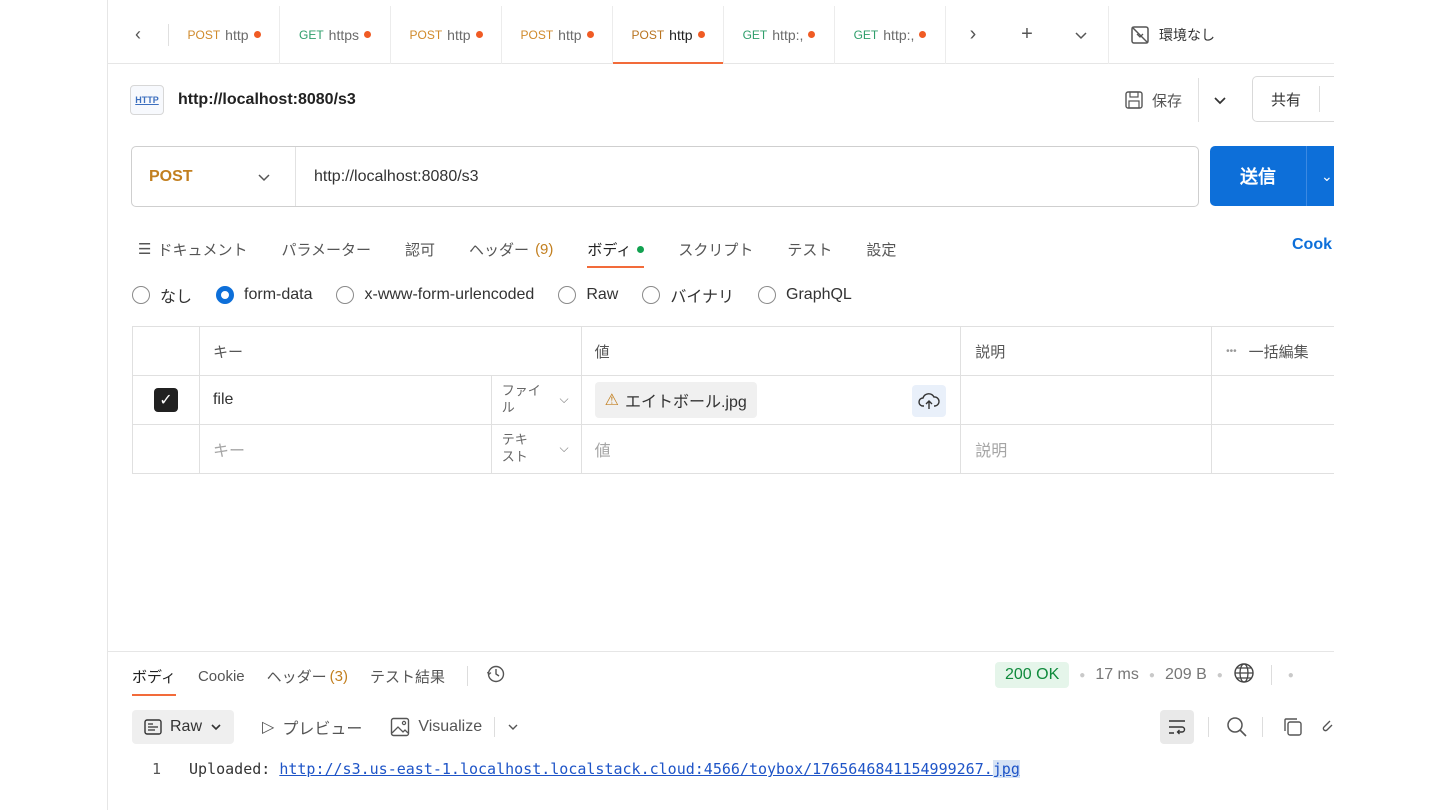 Image resolution: width=1440 pixels, height=810 pixels. I want to click on tab-body: ボディ, so click(616, 249).